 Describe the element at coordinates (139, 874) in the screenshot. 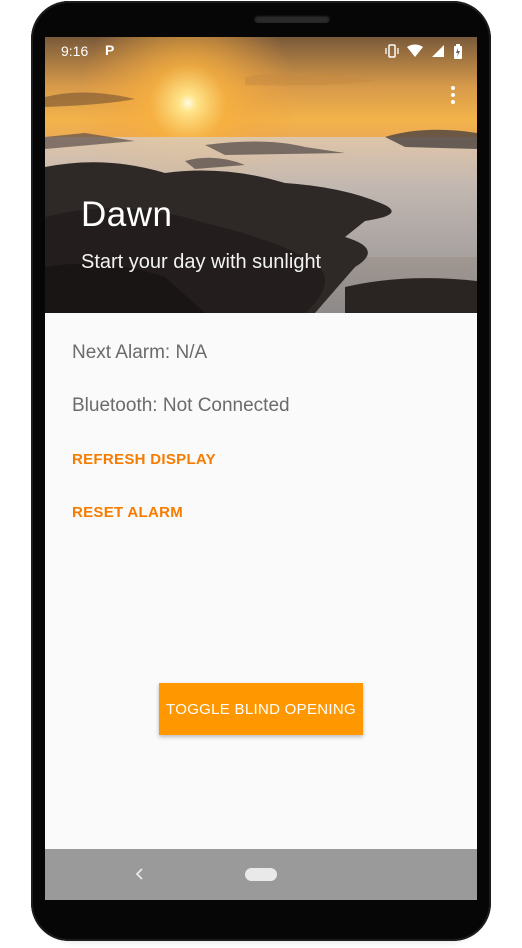

I see `back-icon` at that location.